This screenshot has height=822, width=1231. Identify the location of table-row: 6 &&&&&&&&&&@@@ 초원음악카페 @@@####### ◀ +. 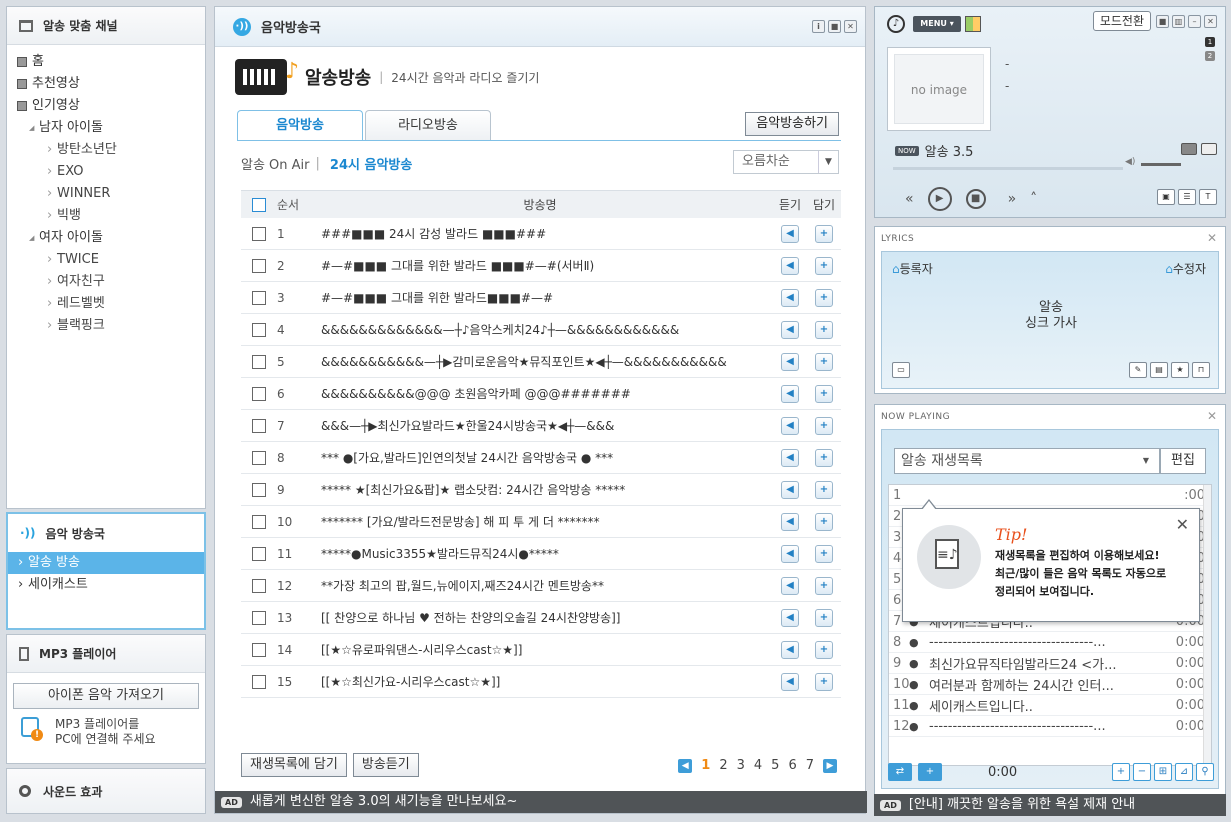
(541, 394).